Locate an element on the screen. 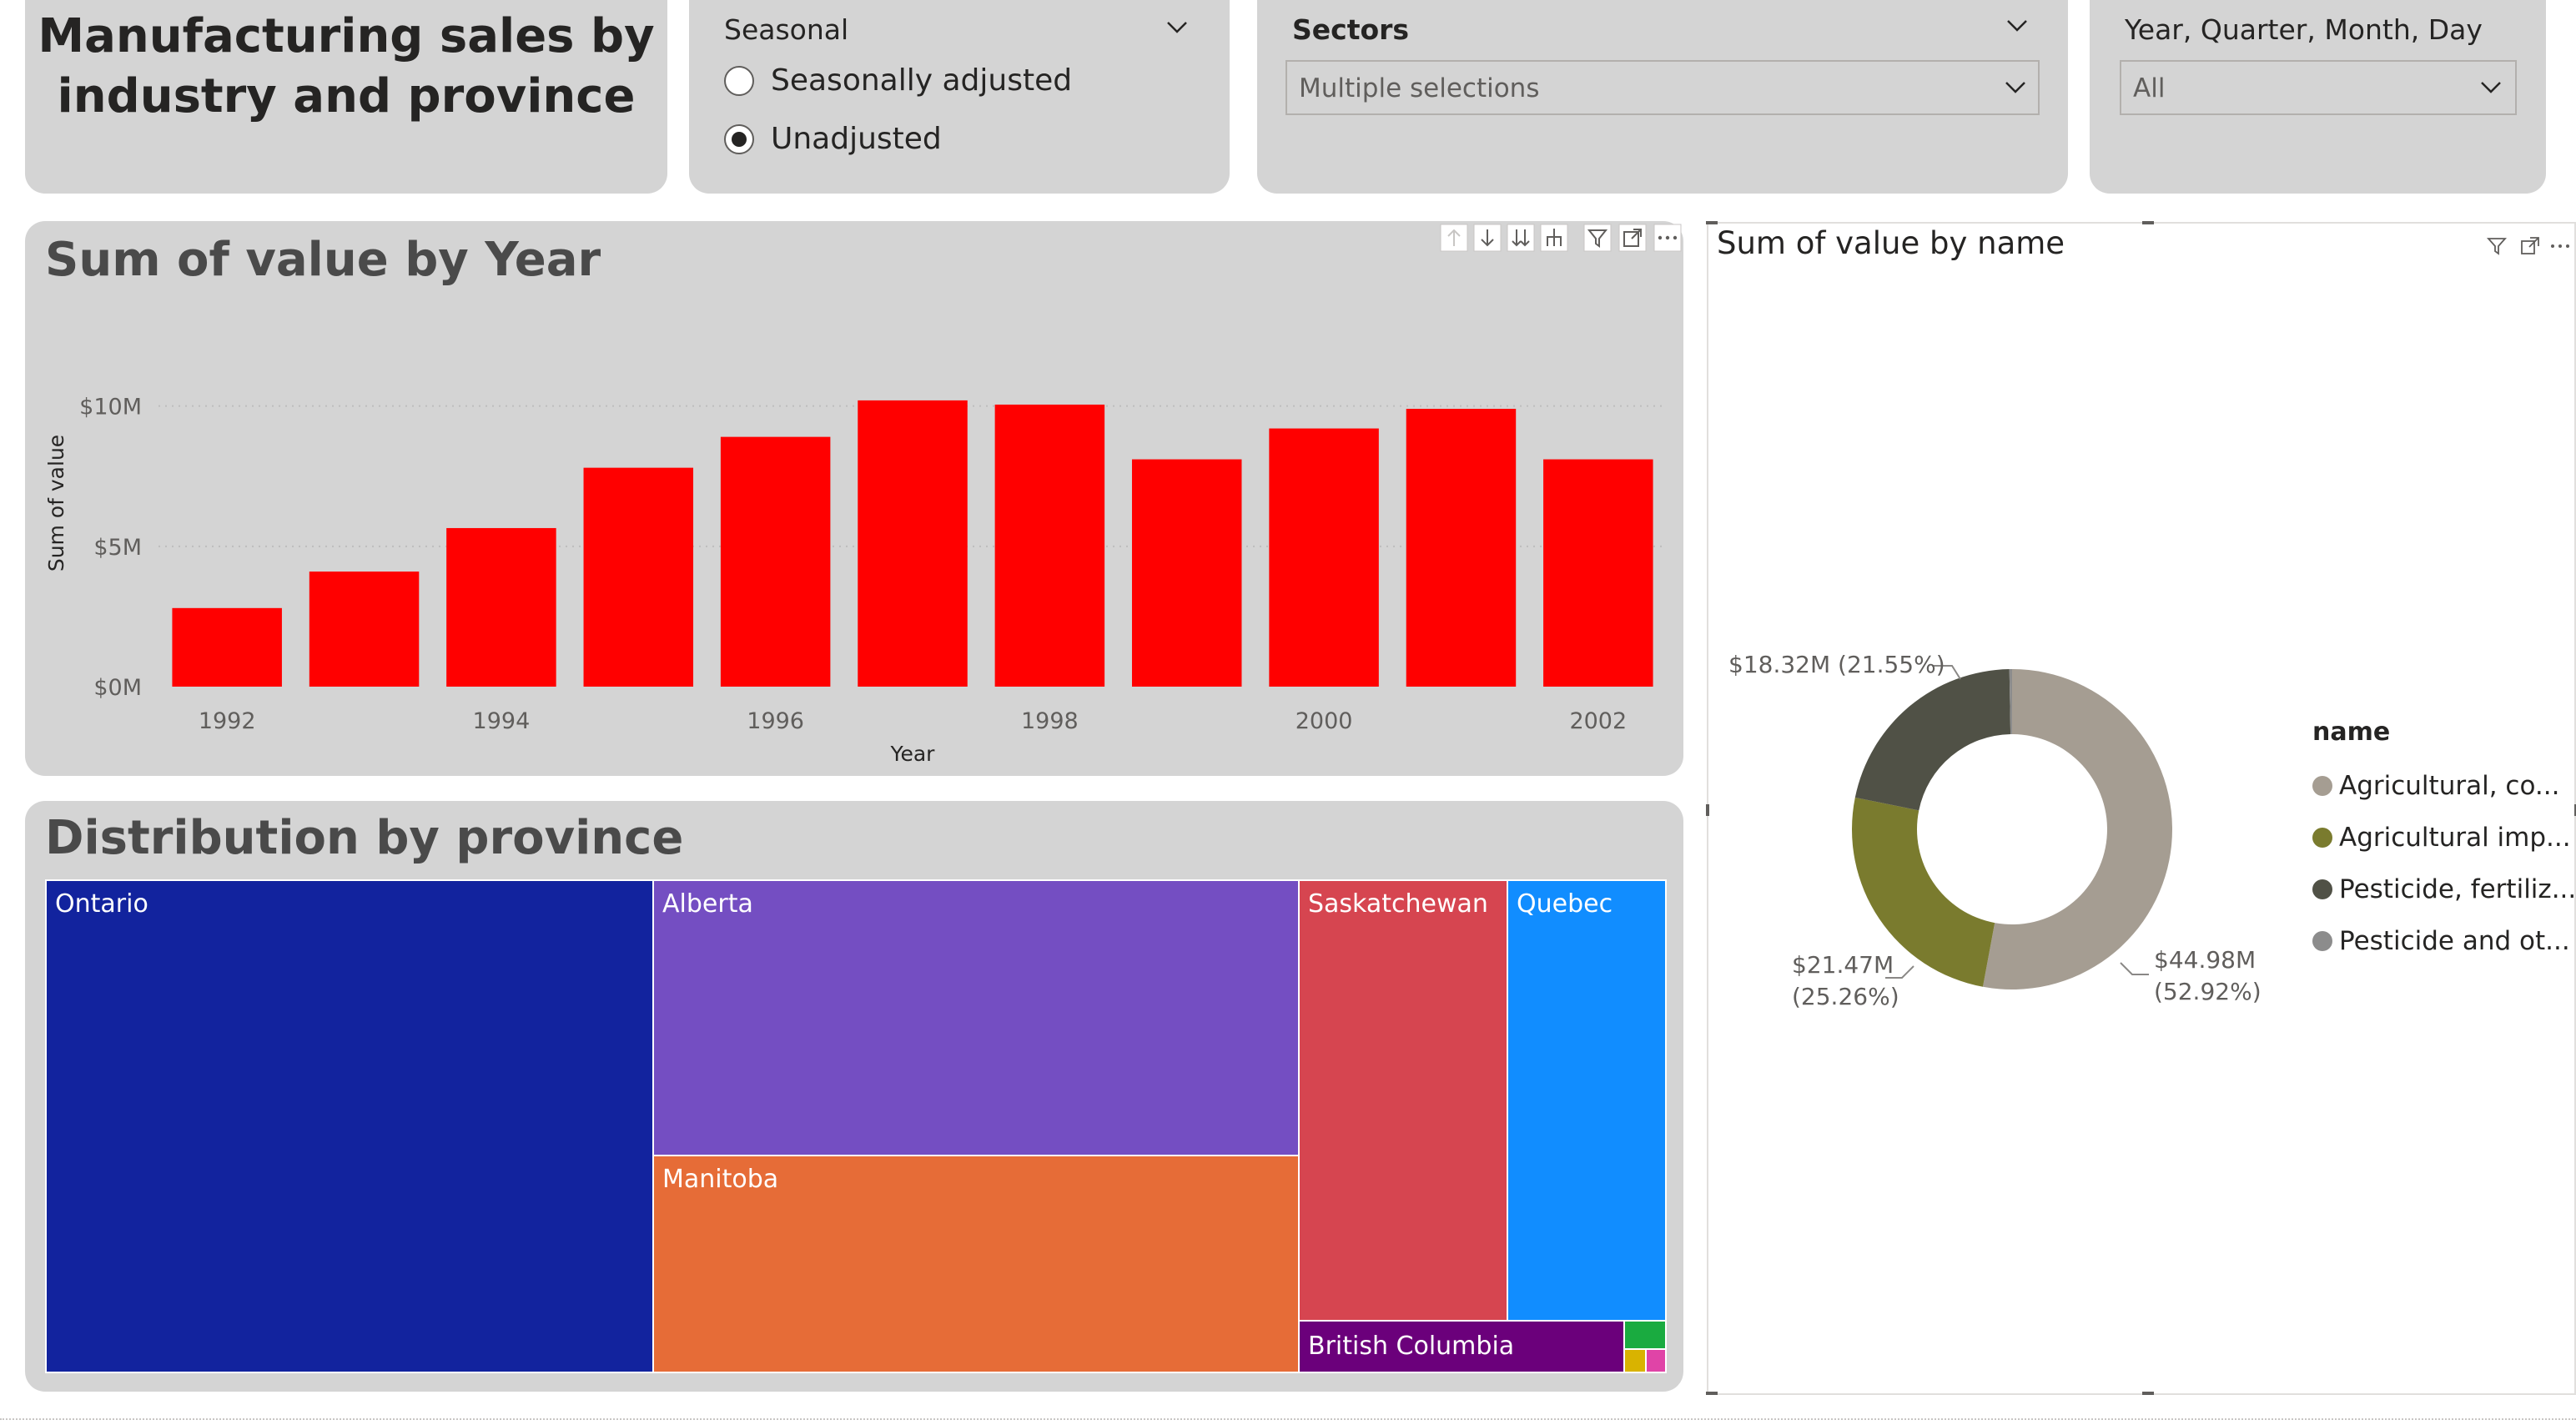  radio-label: Unadjusted is located at coordinates (856, 139).